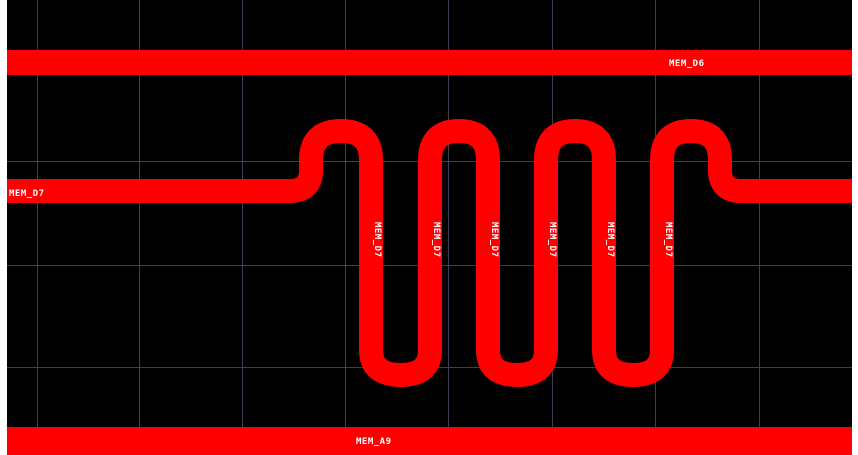  What do you see at coordinates (429, 441) in the screenshot?
I see `trace-mem-a9` at bounding box center [429, 441].